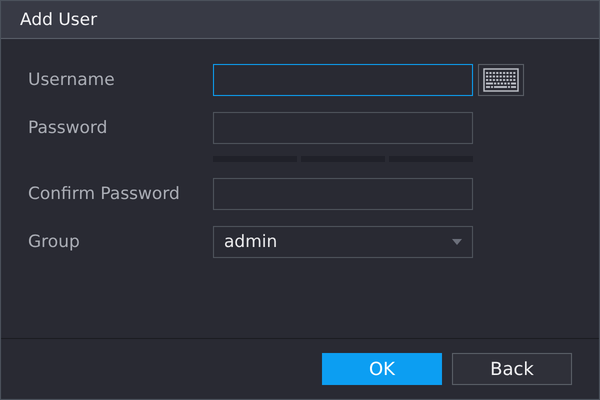 This screenshot has width=600, height=400. I want to click on field-label: Password, so click(68, 128).